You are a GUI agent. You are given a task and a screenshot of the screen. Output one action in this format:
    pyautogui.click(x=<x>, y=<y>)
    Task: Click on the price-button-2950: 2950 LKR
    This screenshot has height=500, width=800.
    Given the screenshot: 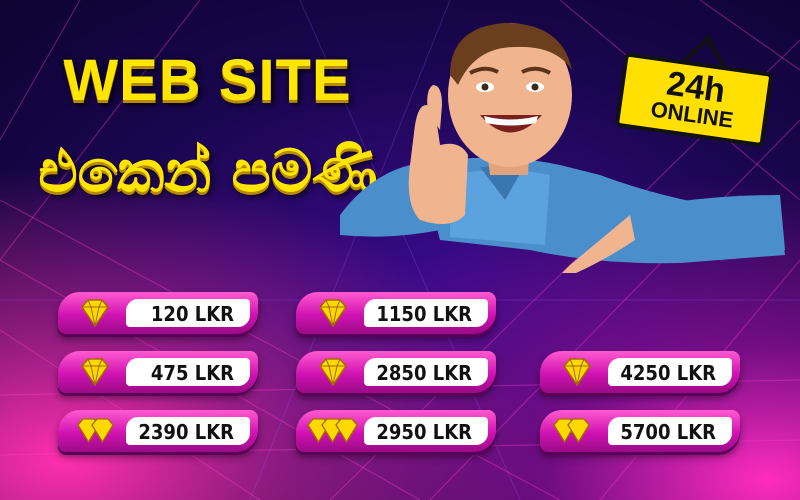 What is the action you would take?
    pyautogui.click(x=396, y=431)
    